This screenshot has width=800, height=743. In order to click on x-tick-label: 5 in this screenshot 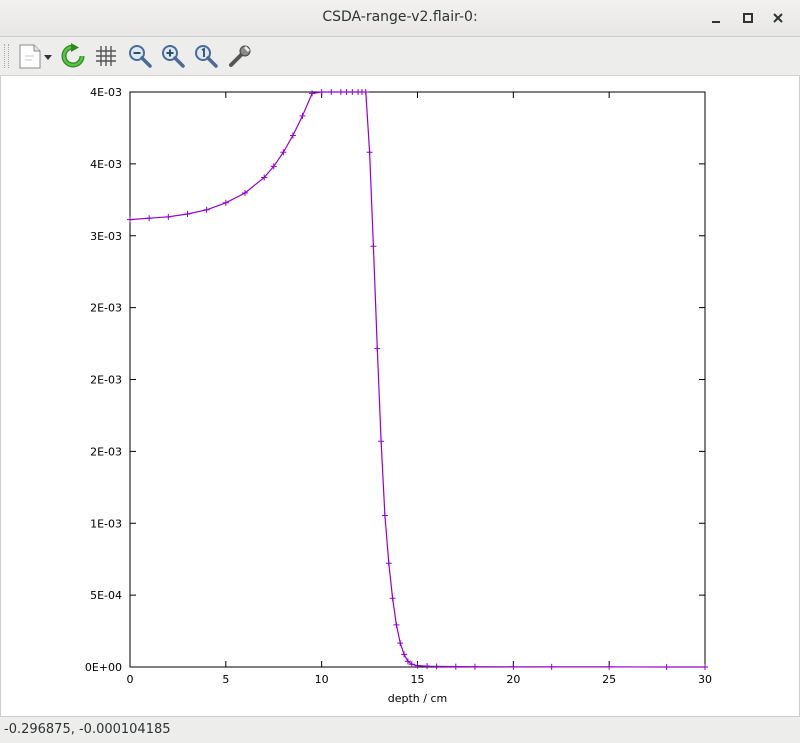, I will do `click(225, 679)`.